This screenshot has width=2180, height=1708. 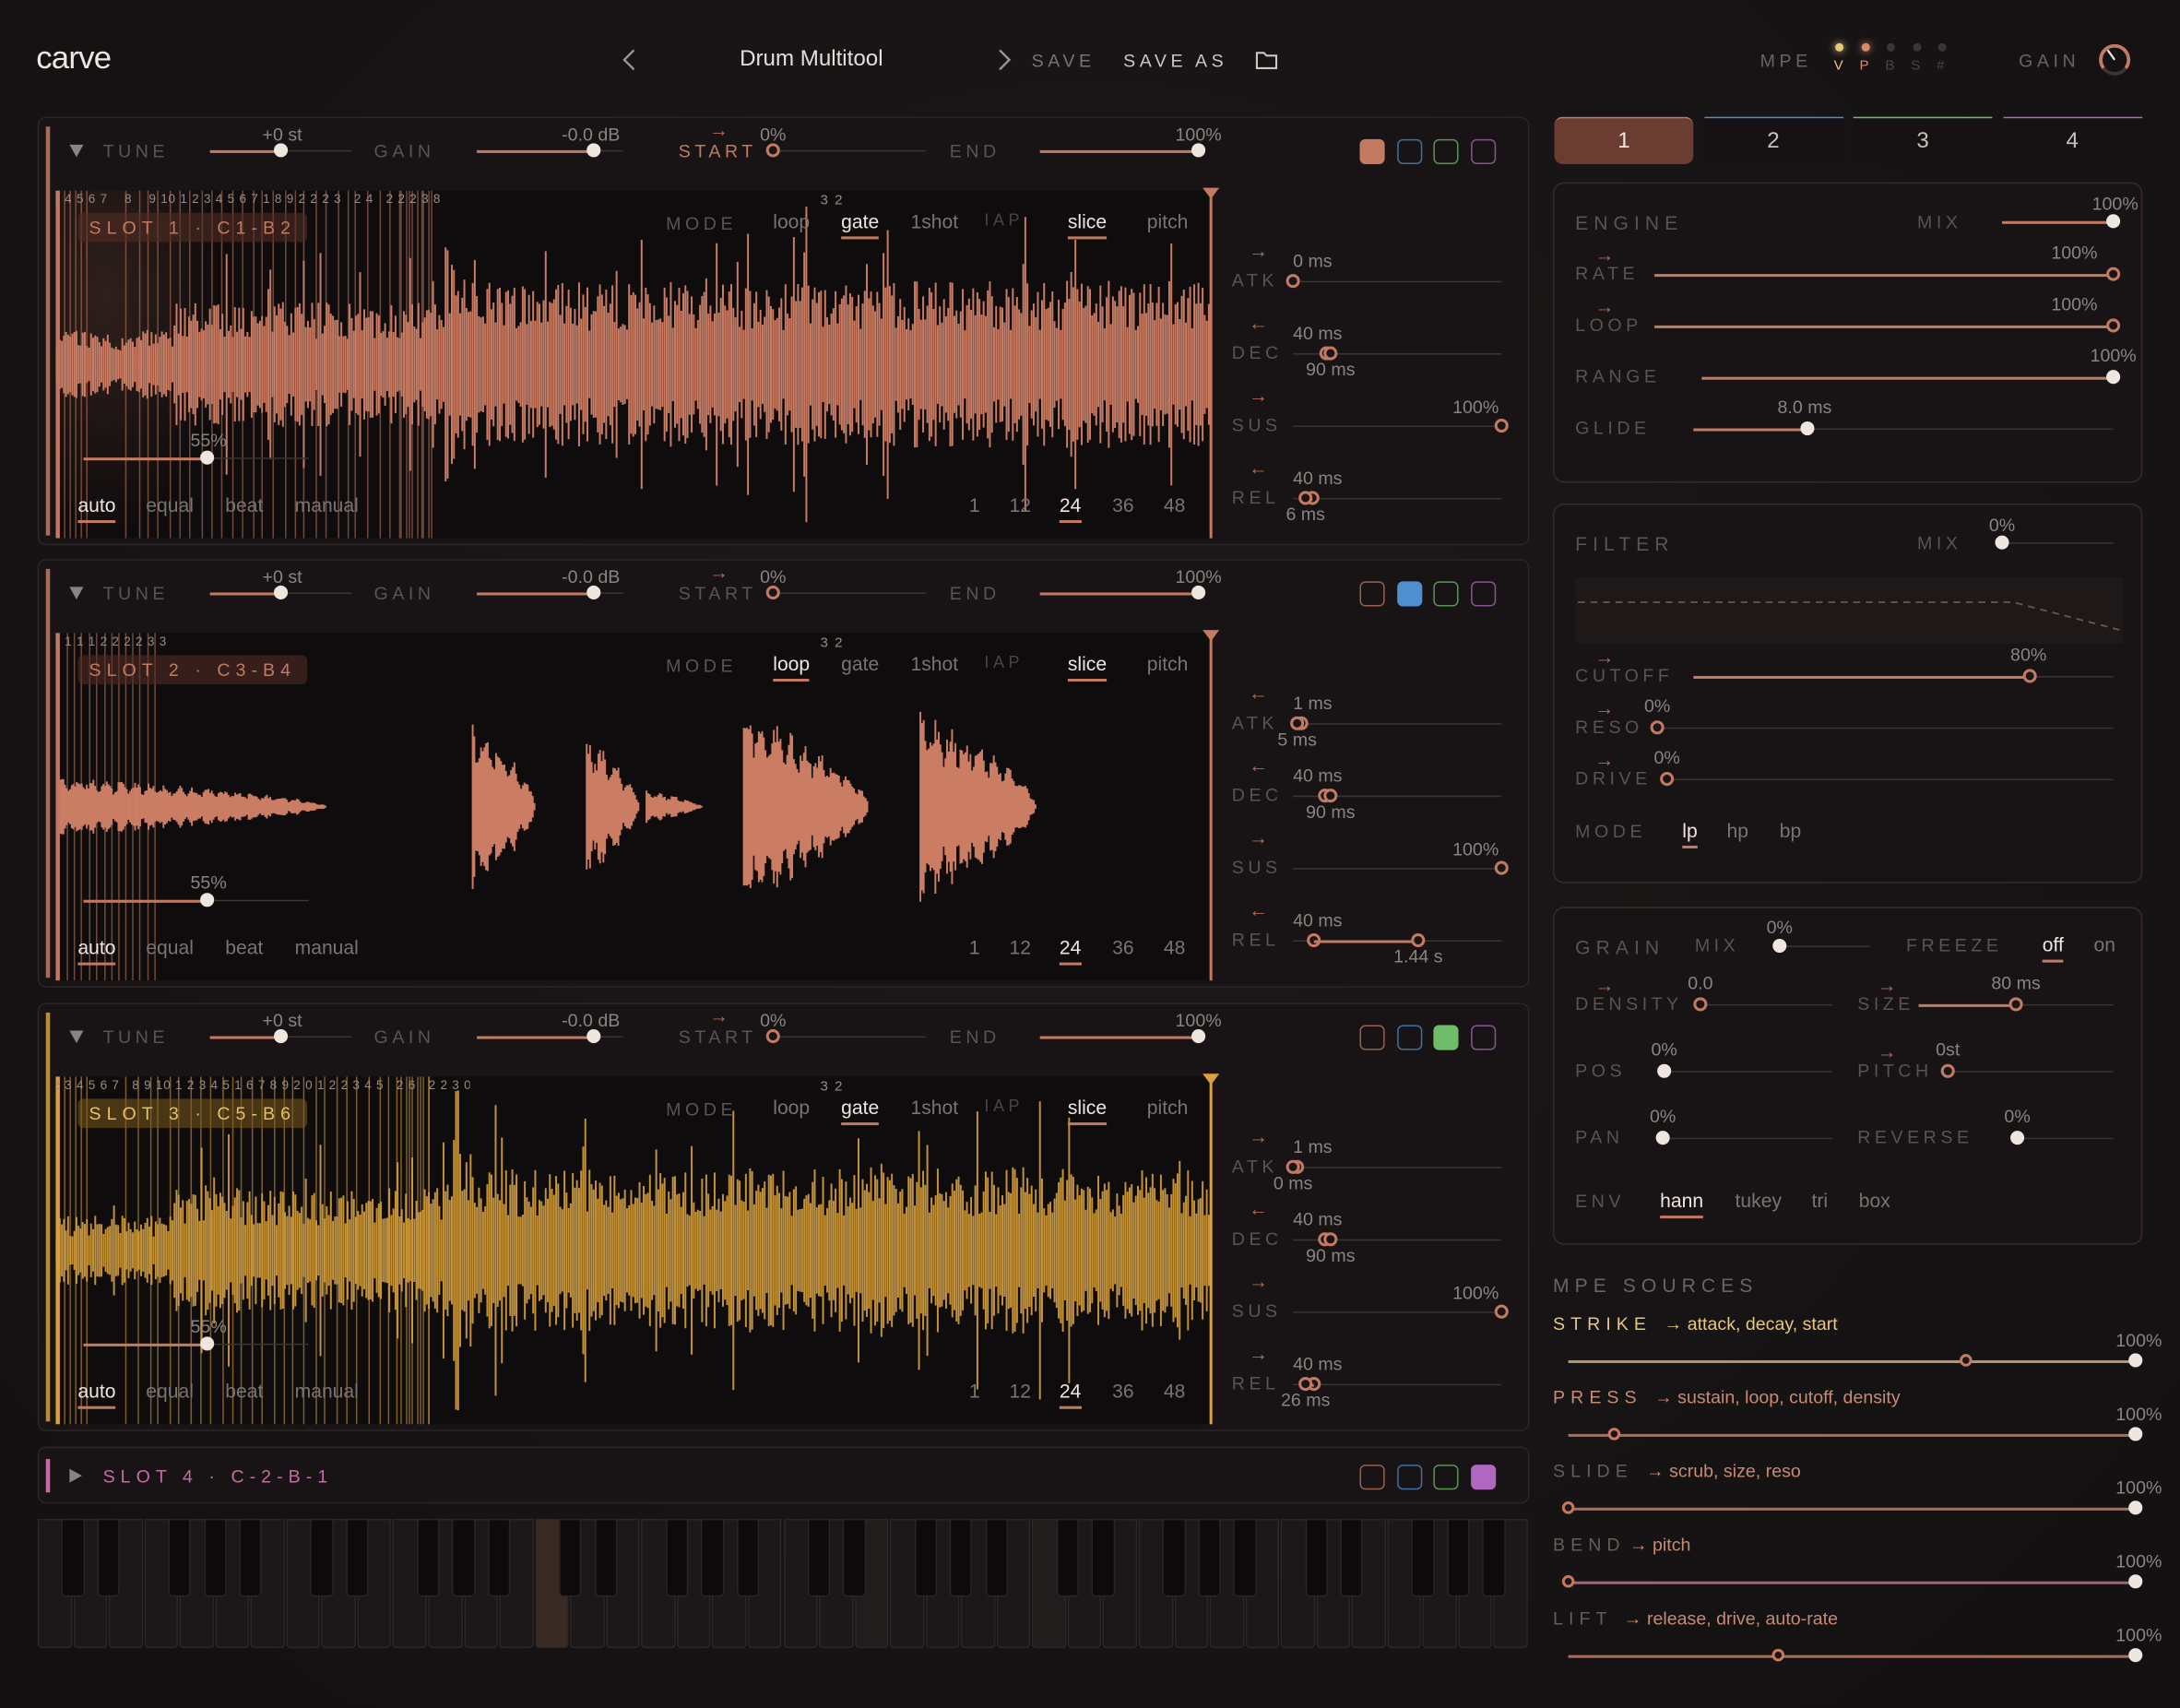 I want to click on pos-slider-knob, so click(x=1664, y=1070).